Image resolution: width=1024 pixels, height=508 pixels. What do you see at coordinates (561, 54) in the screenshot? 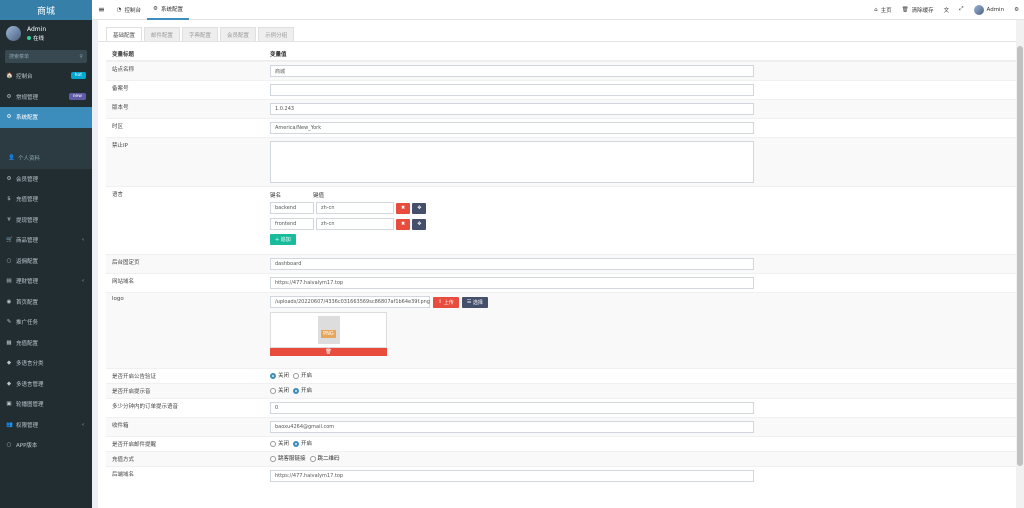
I see `table-header: 变量标题 变量值` at bounding box center [561, 54].